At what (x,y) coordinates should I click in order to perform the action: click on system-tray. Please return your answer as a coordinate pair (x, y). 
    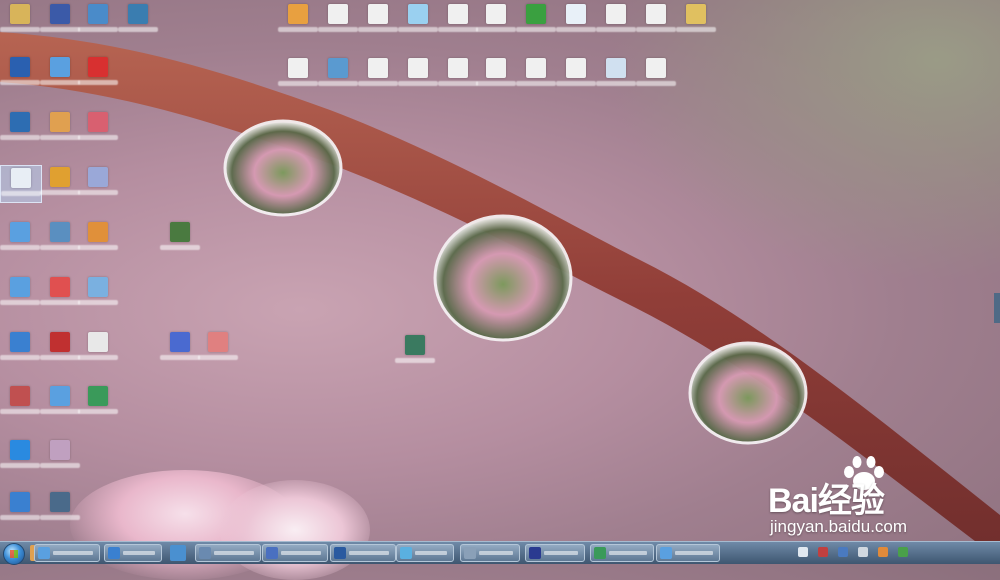
    Looking at the image, I should click on (895, 553).